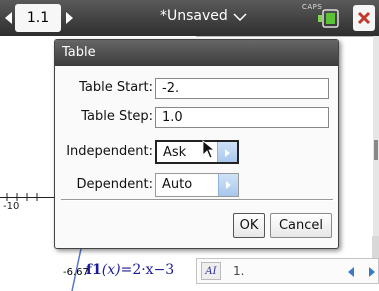  Describe the element at coordinates (376, 150) in the screenshot. I see `table-scroll-thumb` at that location.